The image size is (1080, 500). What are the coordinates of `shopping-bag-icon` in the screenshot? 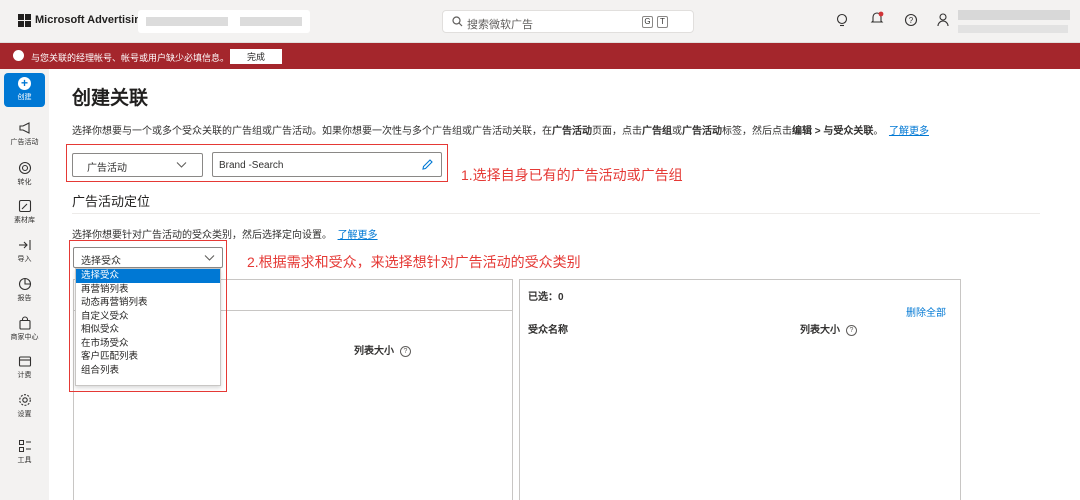 It's located at (24, 323).